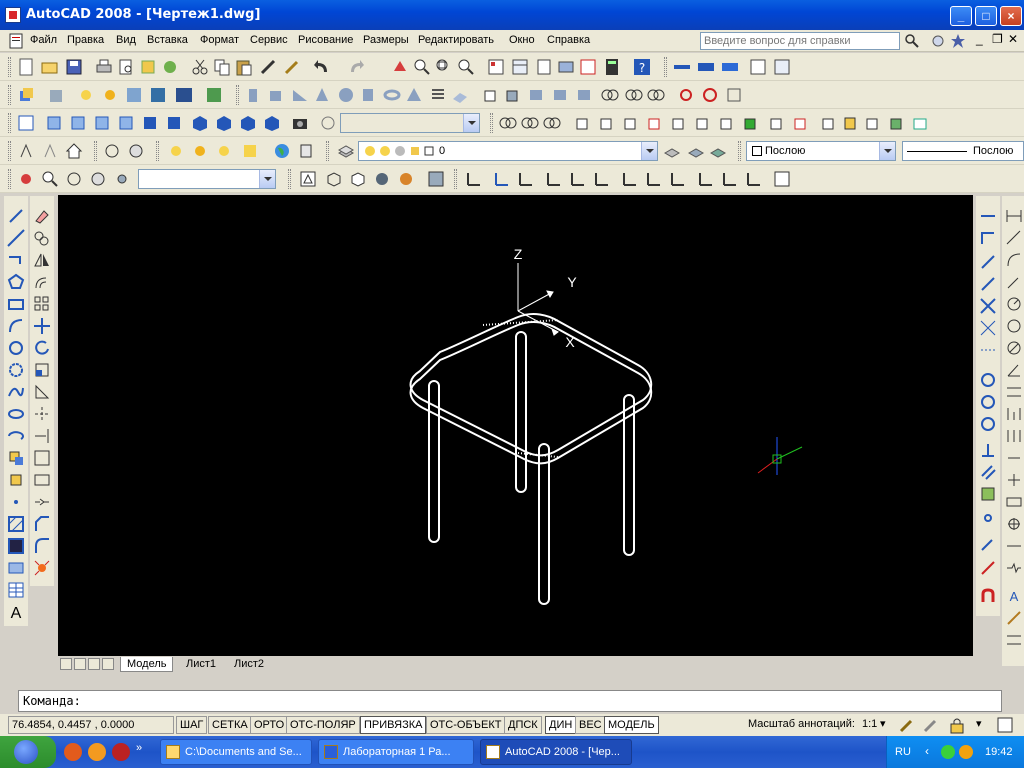 The width and height of the screenshot is (1024, 768). Describe the element at coordinates (568, 40) in the screenshot. I see `menu-help: Справка` at that location.